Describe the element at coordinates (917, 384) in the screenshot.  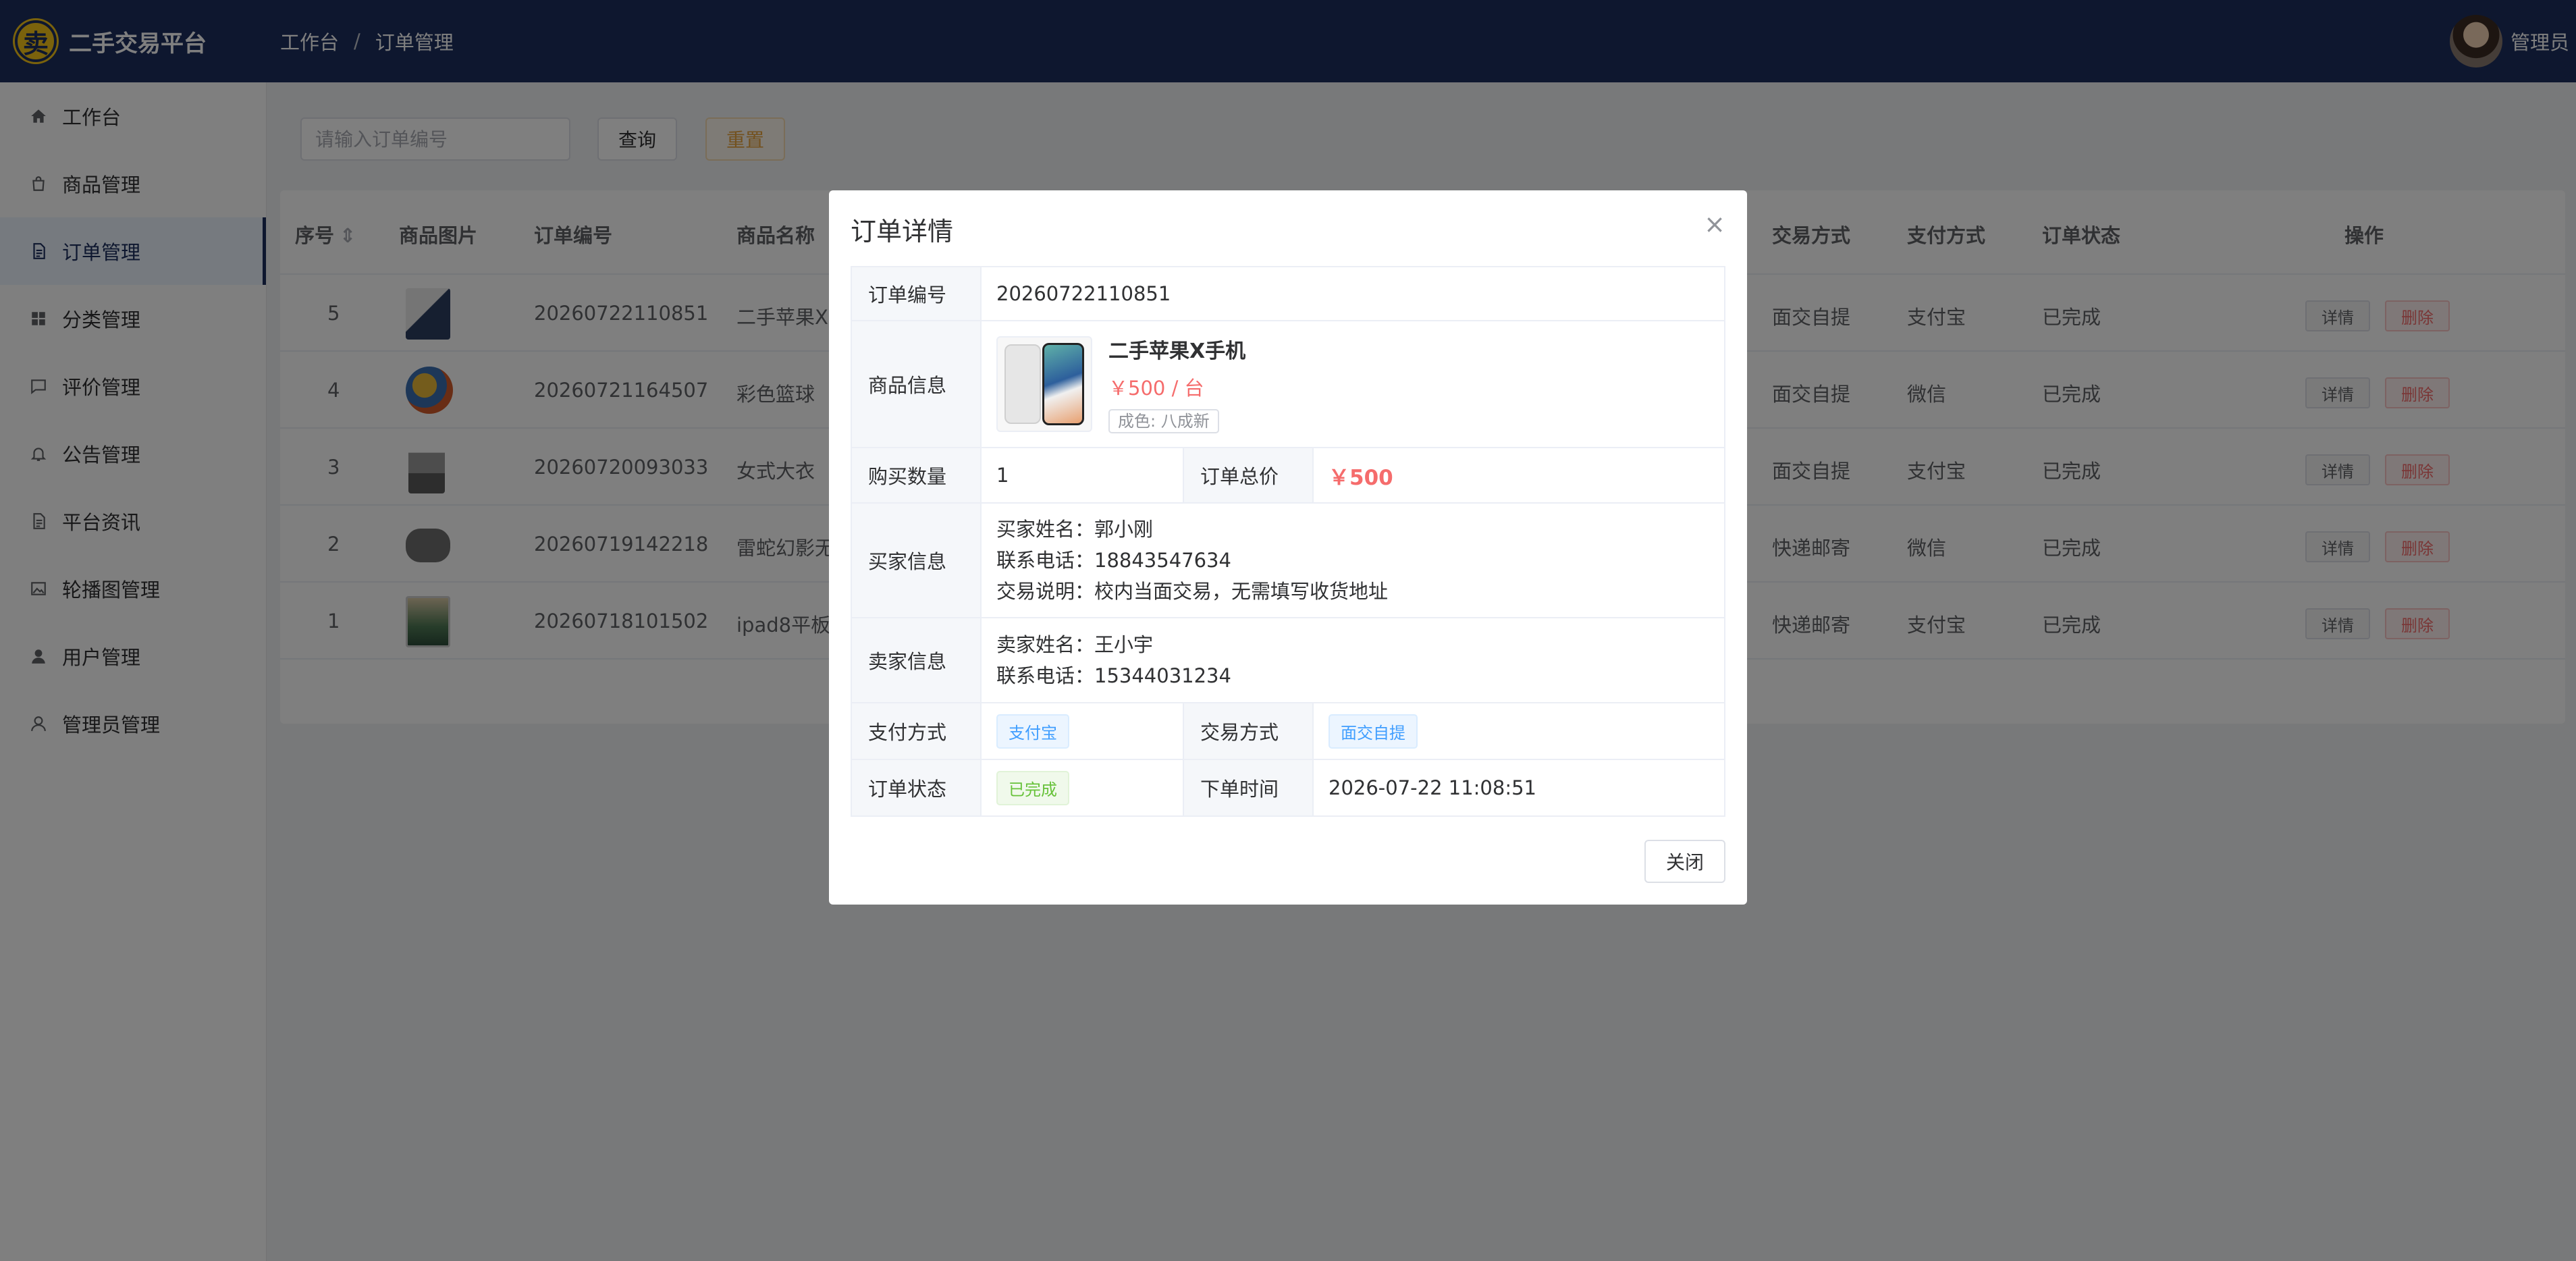
I see `label-product-info: 商品信息` at that location.